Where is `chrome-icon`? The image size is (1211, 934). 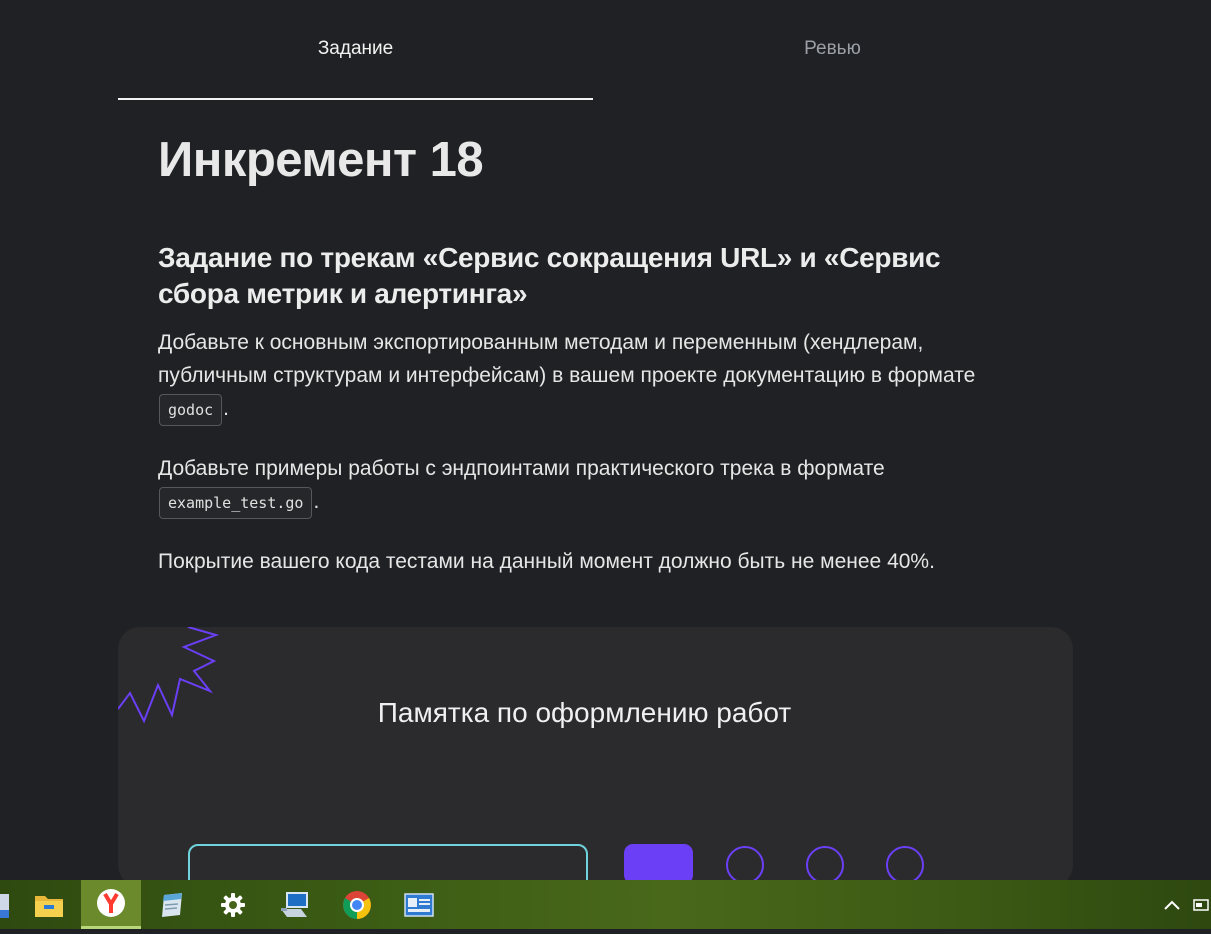 chrome-icon is located at coordinates (357, 904).